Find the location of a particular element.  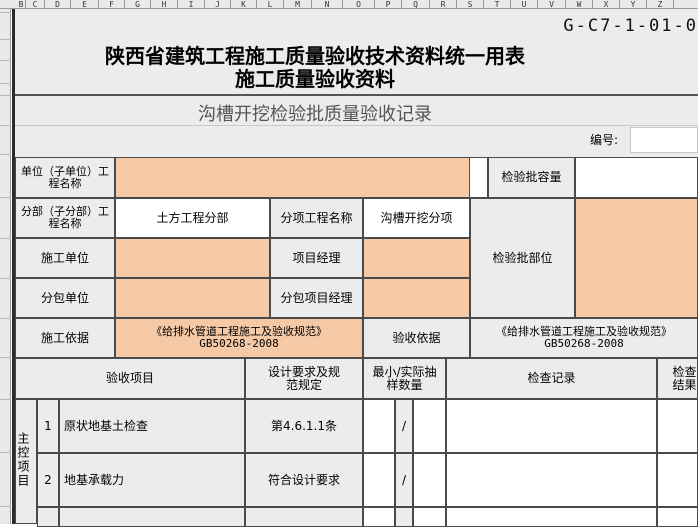

row-header-gutter is located at coordinates (5, 266).